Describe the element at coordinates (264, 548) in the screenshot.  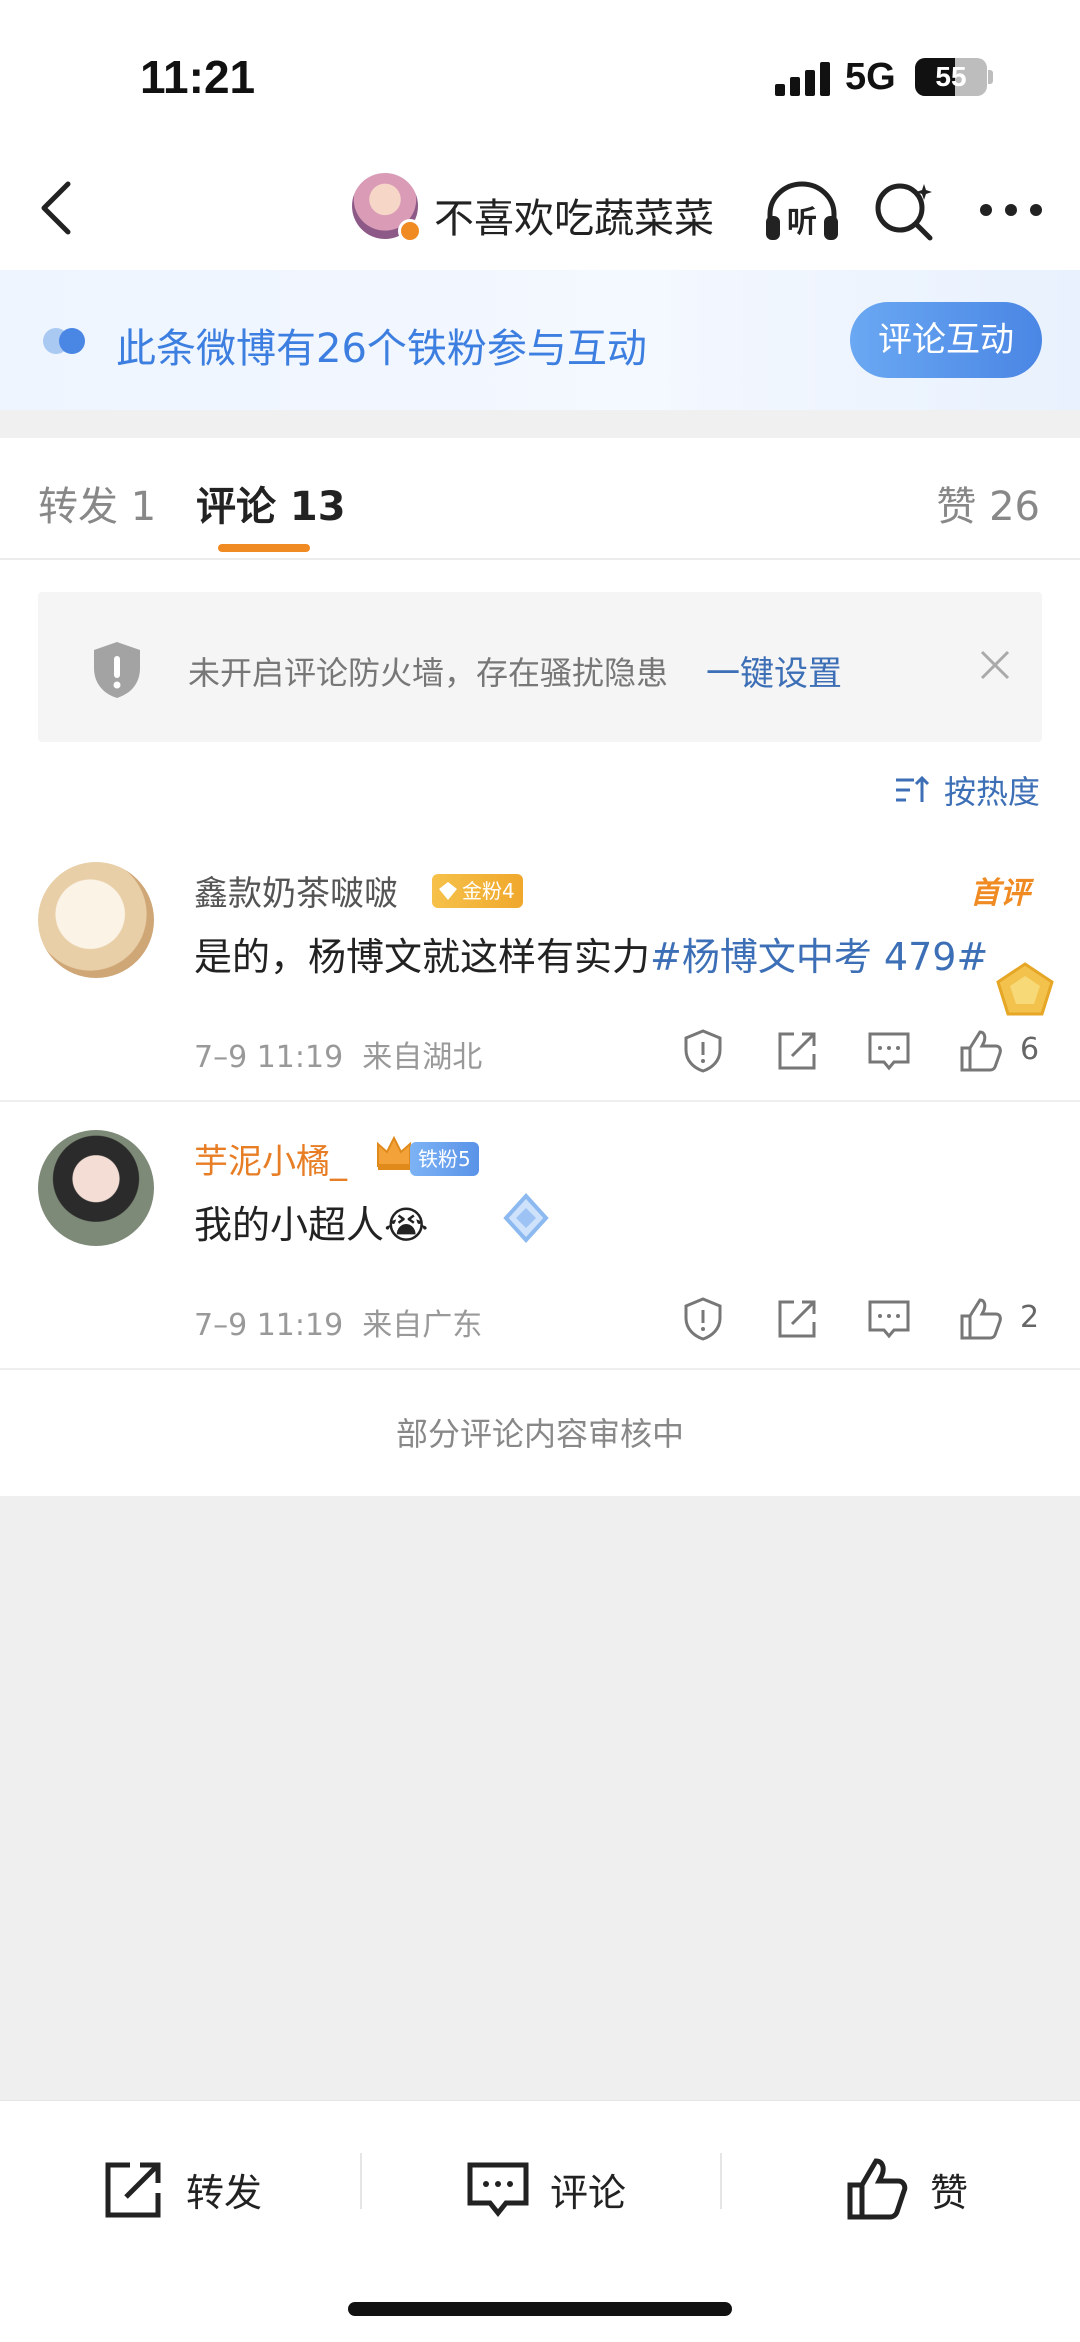
I see `active-tab-indicator` at that location.